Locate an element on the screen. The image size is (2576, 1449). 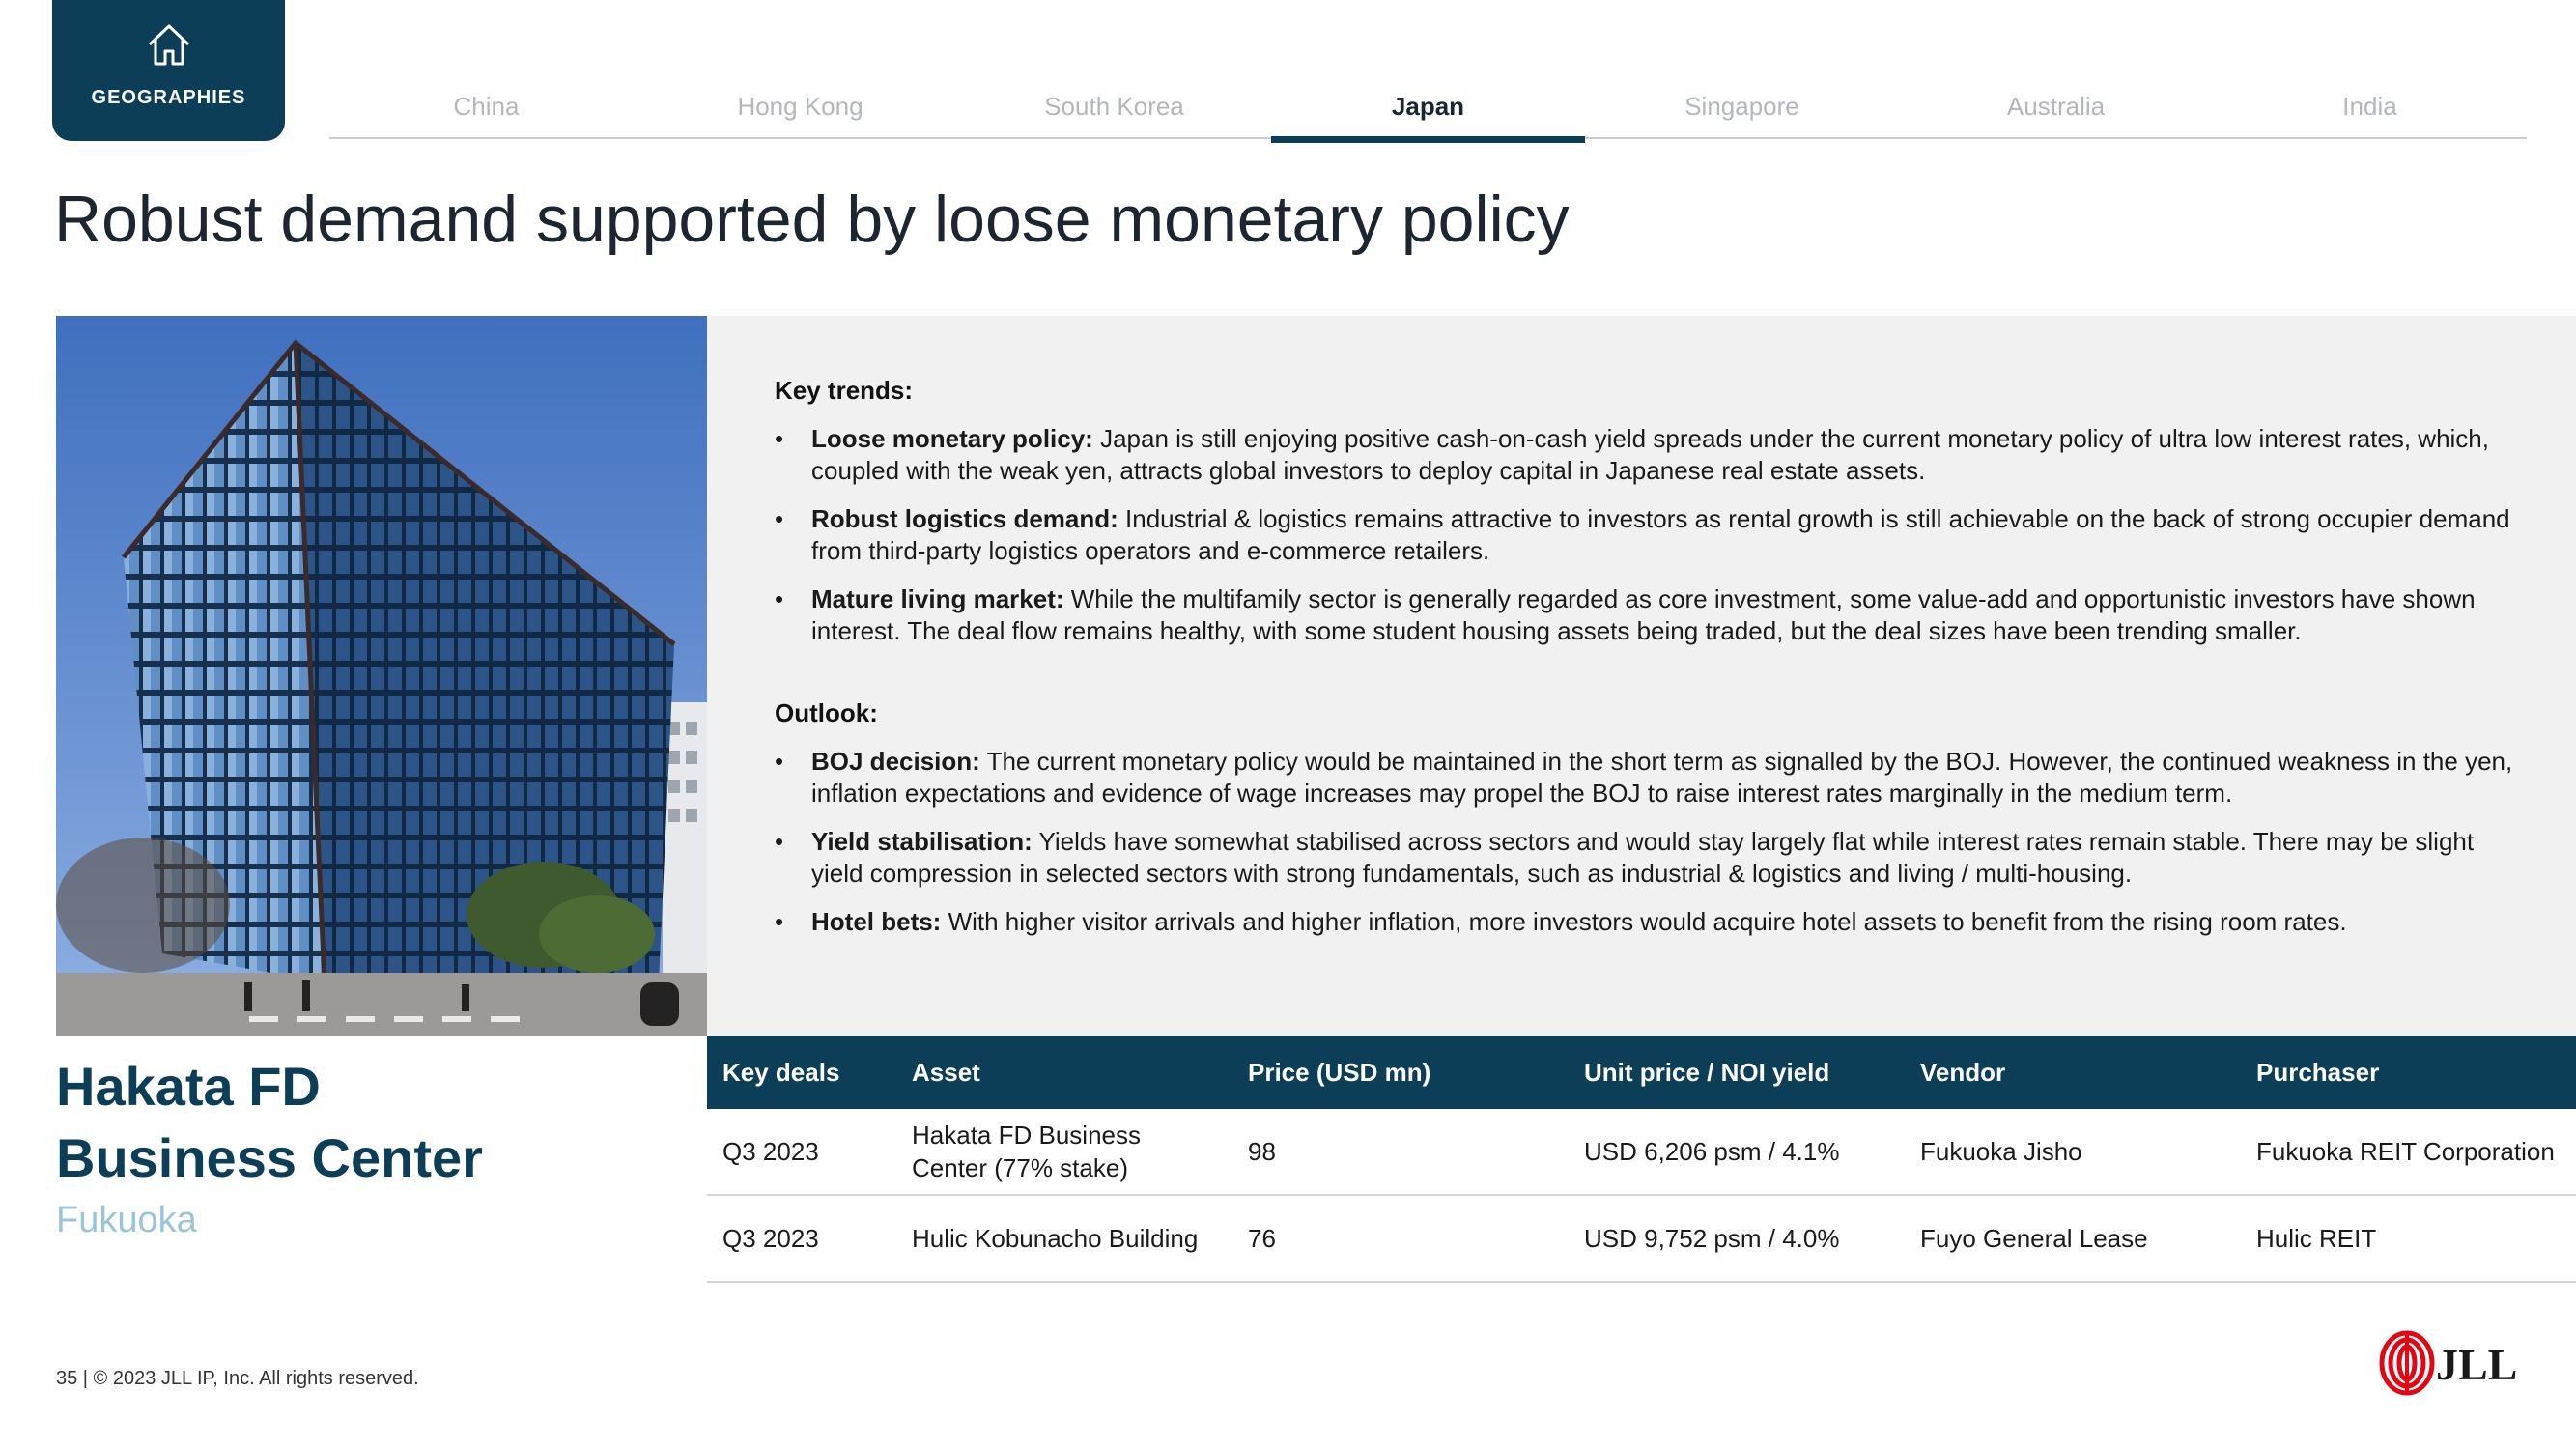
jll-logo: JLL is located at coordinates (2450, 1363).